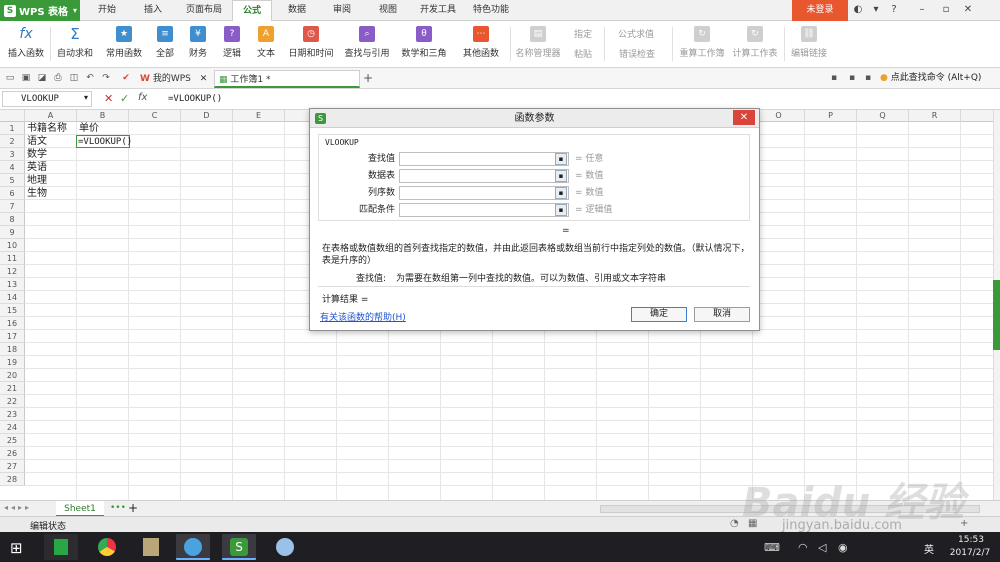  What do you see at coordinates (12, 336) in the screenshot?
I see `row-header-17: 17` at bounding box center [12, 336].